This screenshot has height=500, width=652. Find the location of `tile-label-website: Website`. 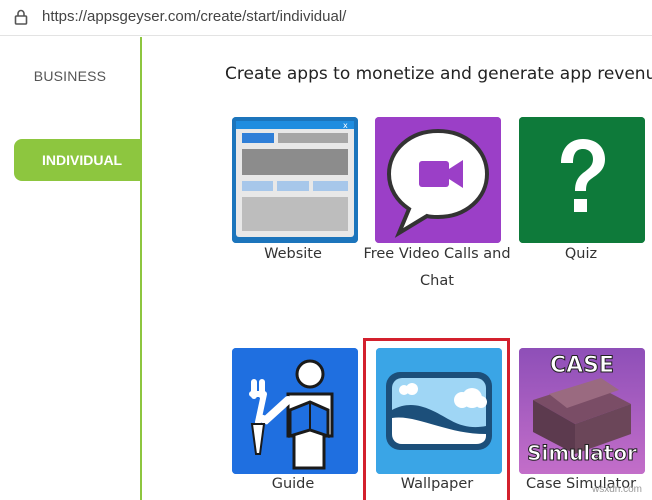

tile-label-website: Website is located at coordinates (293, 254).